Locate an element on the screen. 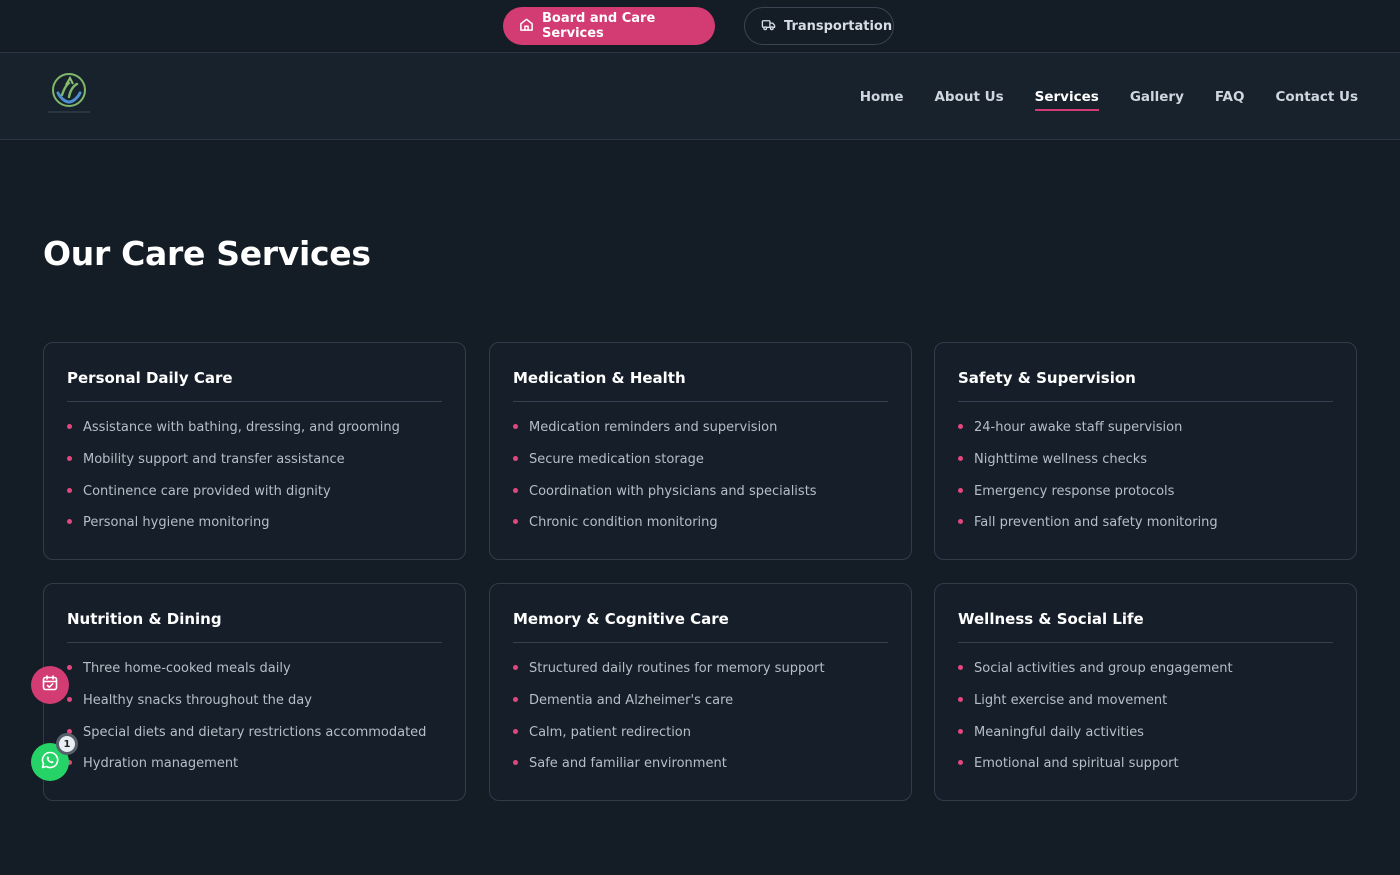  board-and-care-toggle: Board and Care Services is located at coordinates (609, 26).